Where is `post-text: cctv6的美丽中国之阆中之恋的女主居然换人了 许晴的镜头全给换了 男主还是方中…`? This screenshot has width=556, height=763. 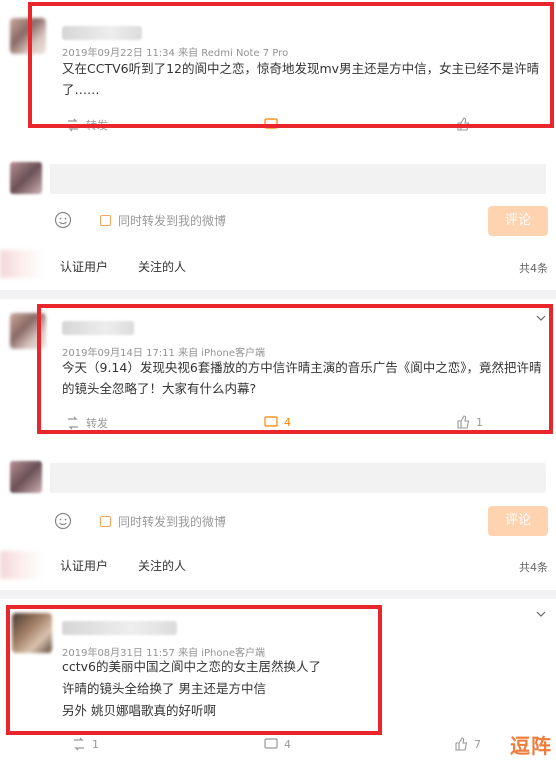
post-text: cctv6的美丽中国之阆中之恋的女主居然换人了 许晴的镜头全给换了 男主还是方中… is located at coordinates (217, 689).